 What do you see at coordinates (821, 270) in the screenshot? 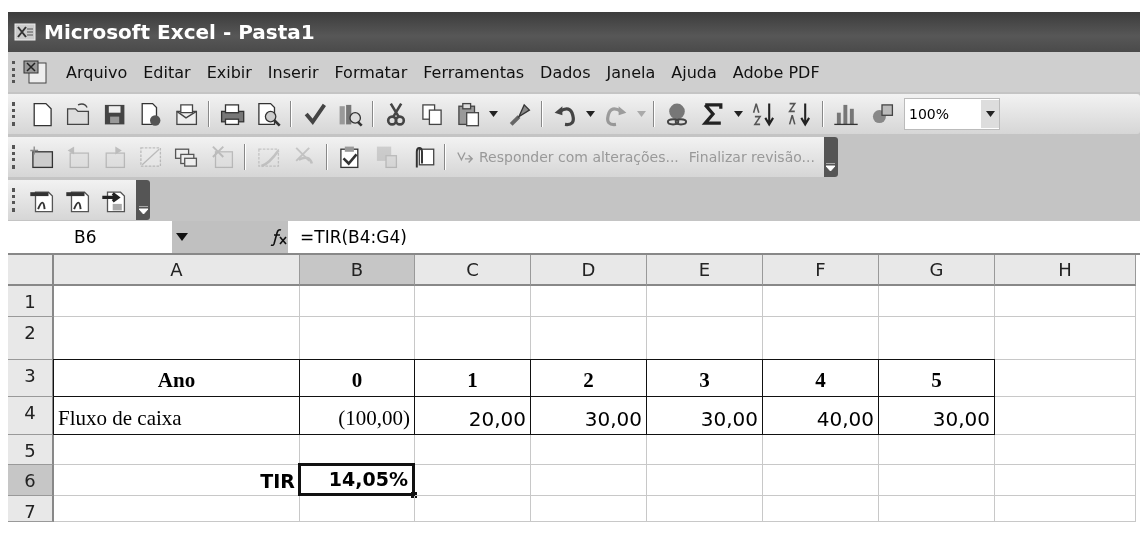
I see `column-header: F` at bounding box center [821, 270].